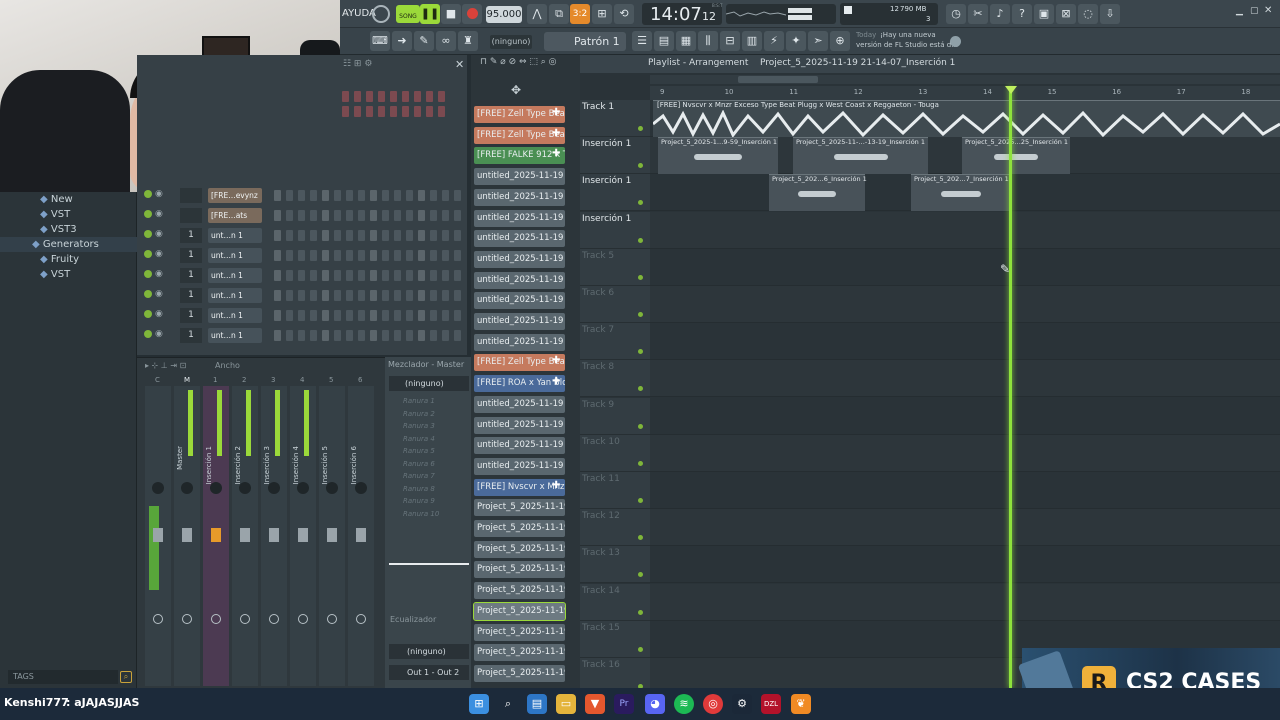 Image resolution: width=1280 pixels, height=720 pixels. I want to click on tempo-tapper-icon: ✦, so click(796, 41).